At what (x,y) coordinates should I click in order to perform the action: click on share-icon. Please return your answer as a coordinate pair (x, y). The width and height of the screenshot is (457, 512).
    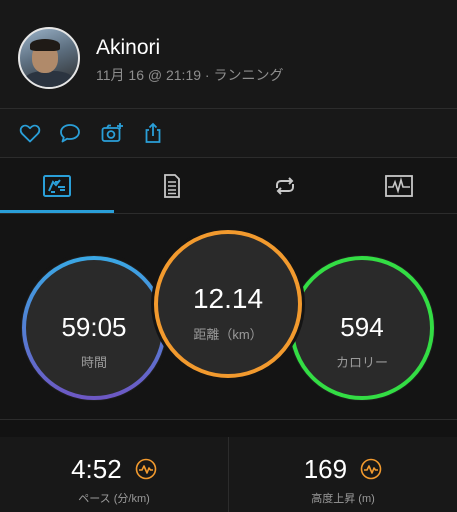
    Looking at the image, I should click on (153, 133).